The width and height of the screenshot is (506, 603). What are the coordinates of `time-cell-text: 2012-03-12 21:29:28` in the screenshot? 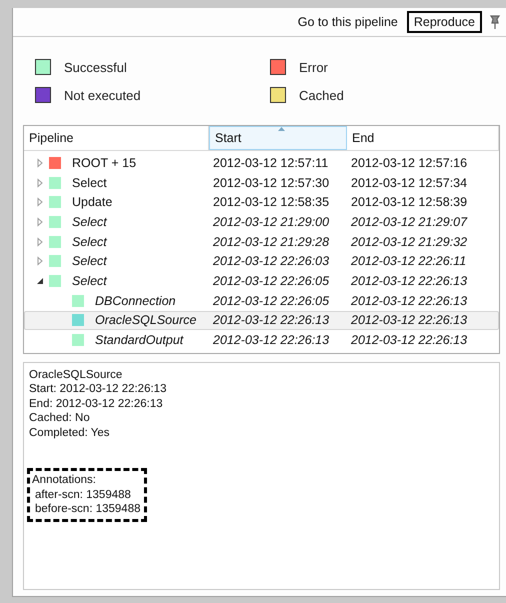 It's located at (271, 241).